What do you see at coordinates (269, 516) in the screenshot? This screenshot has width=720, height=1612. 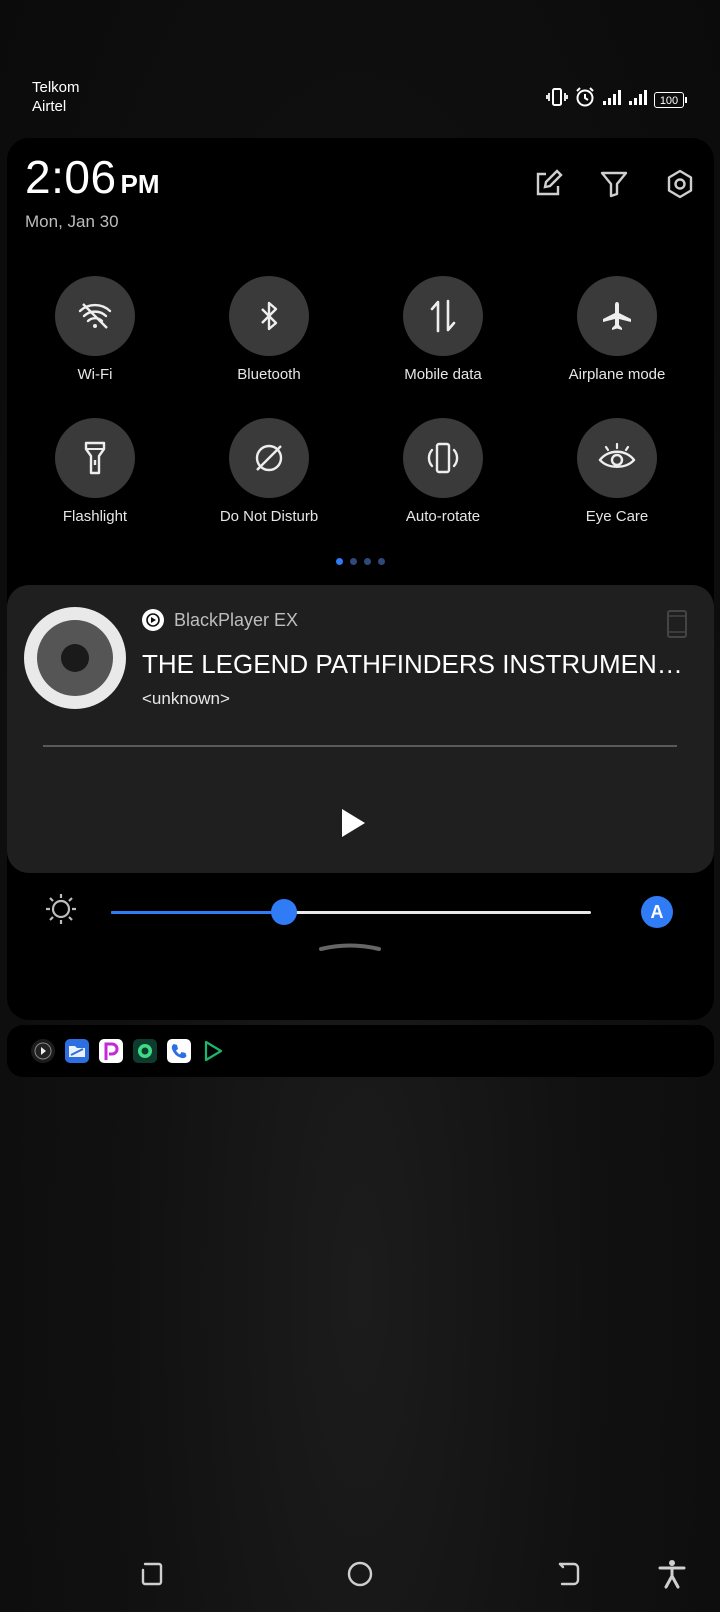 I see `tile-dnd-label: Do Not Disturb` at bounding box center [269, 516].